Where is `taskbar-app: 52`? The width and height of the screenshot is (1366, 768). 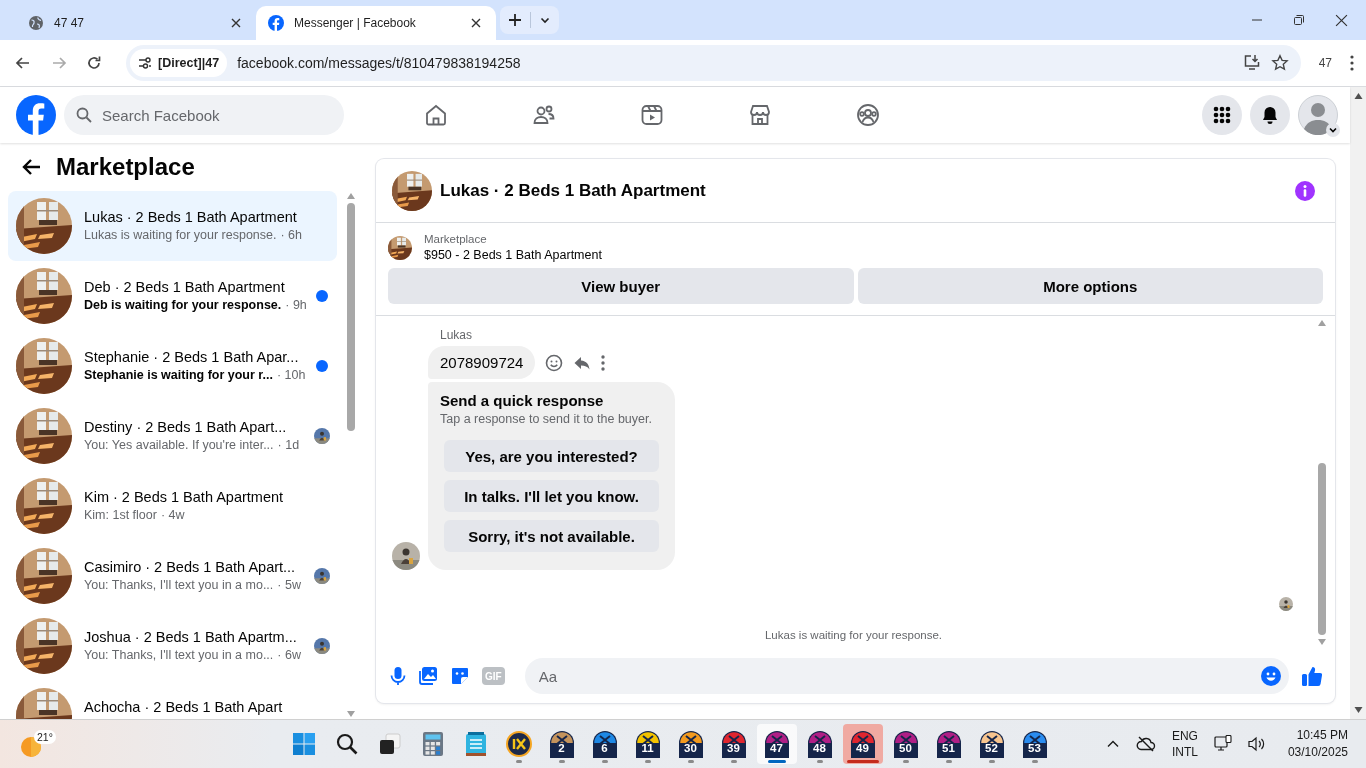
taskbar-app: 52 is located at coordinates (991, 744).